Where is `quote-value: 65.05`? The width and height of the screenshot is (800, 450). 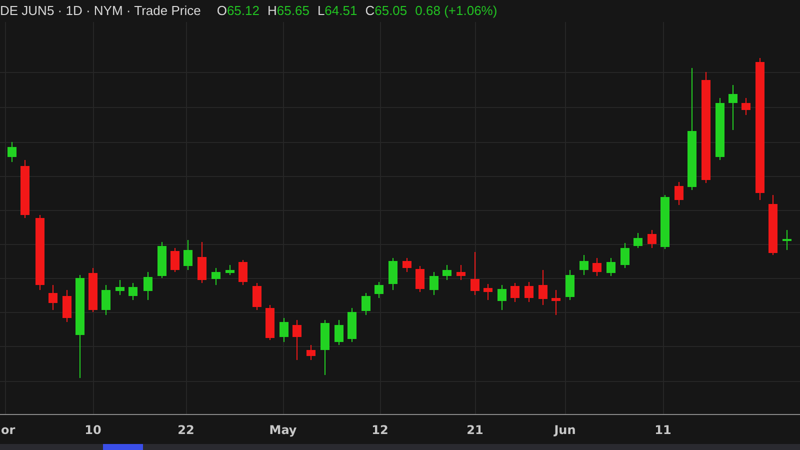
quote-value: 65.05 is located at coordinates (391, 11).